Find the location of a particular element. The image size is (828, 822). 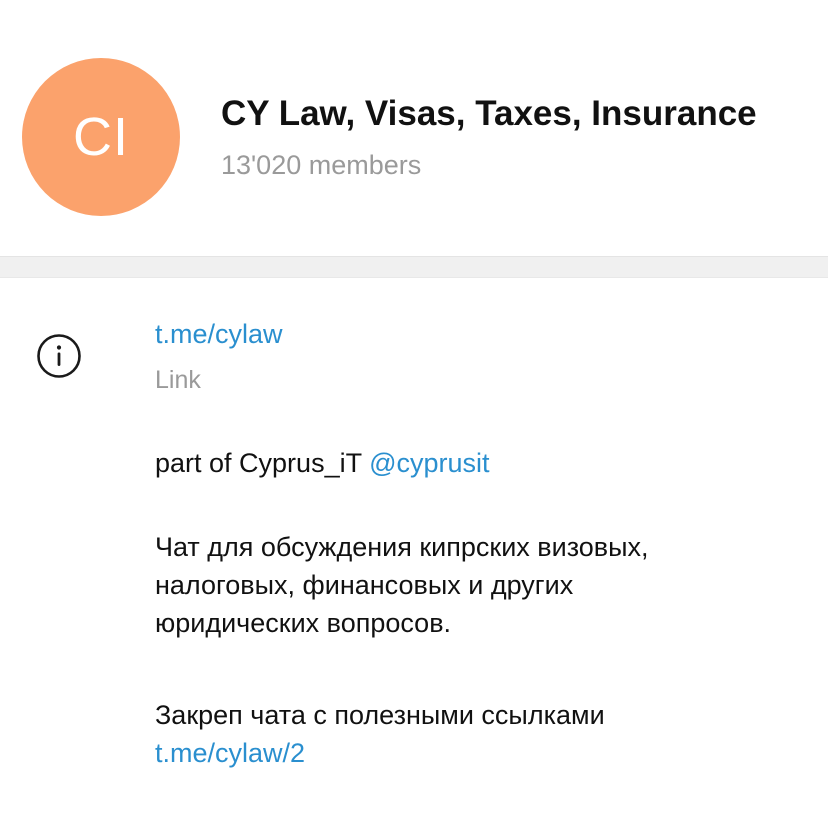

description-line: юридических вопросов. is located at coordinates (303, 623).